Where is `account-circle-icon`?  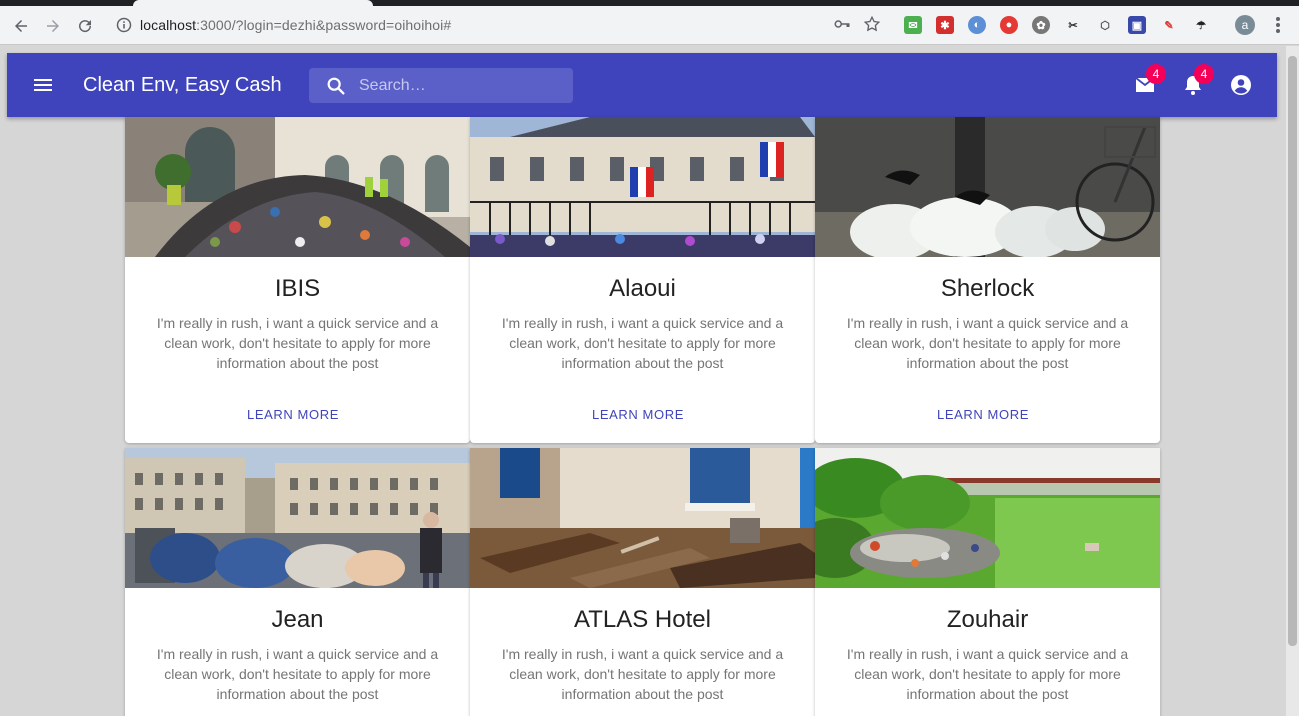
account-circle-icon is located at coordinates (1241, 85).